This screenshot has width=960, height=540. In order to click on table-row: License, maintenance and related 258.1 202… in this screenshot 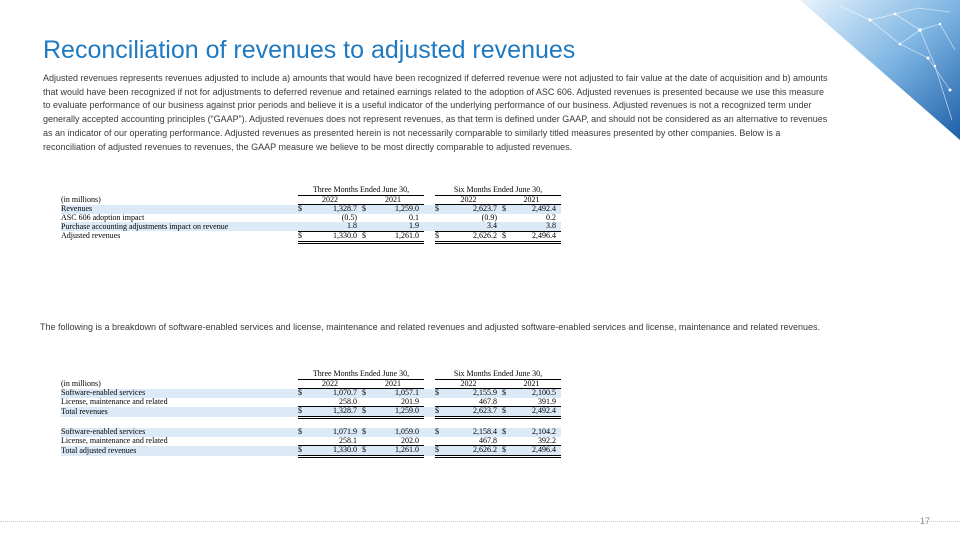, I will do `click(311, 441)`.